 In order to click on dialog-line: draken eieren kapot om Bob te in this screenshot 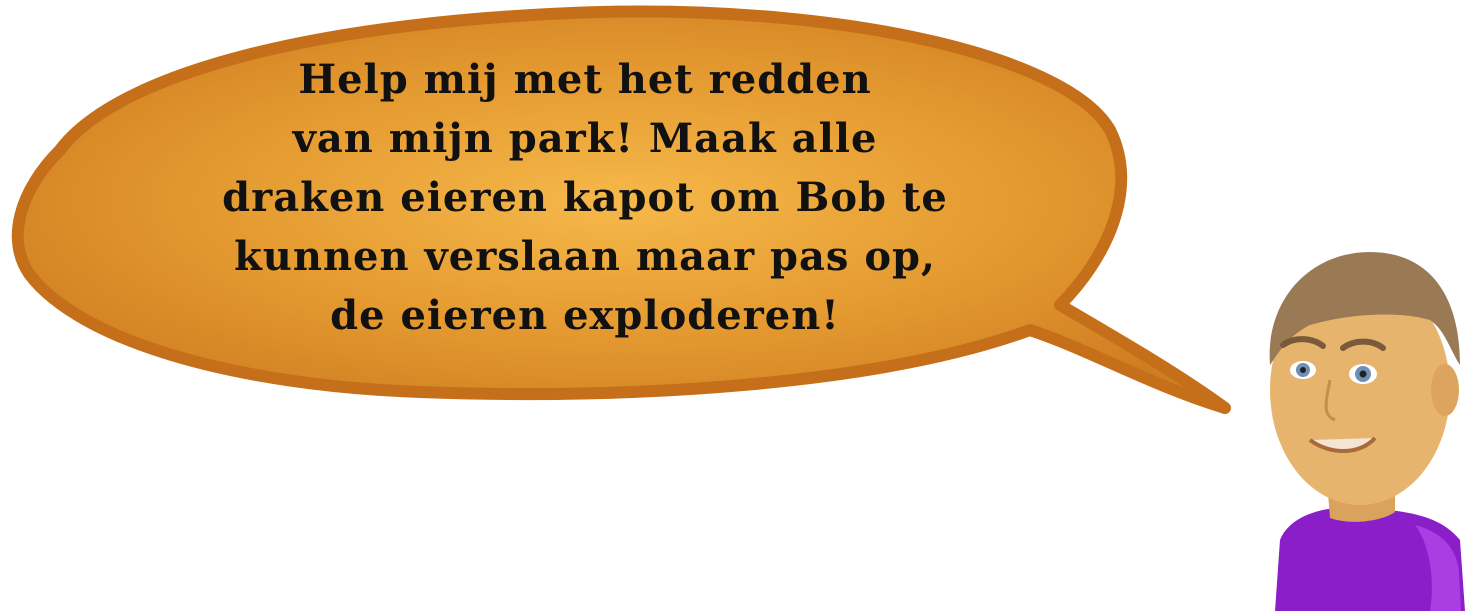, I will do `click(585, 197)`.